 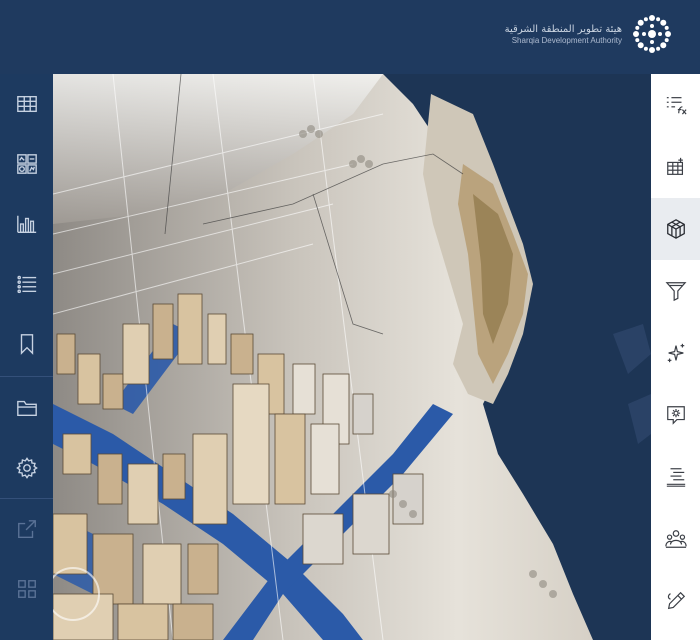 I want to click on bar-chart-icon, so click(x=26, y=224).